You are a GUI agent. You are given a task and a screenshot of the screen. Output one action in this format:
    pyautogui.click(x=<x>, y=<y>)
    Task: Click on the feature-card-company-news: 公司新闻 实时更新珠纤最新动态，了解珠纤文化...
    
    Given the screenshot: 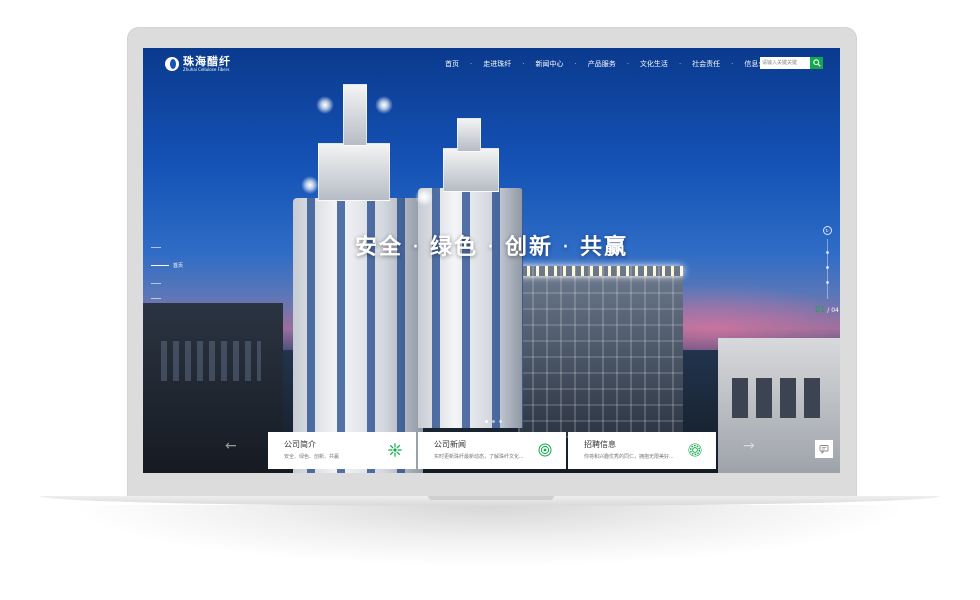 What is the action you would take?
    pyautogui.click(x=492, y=450)
    